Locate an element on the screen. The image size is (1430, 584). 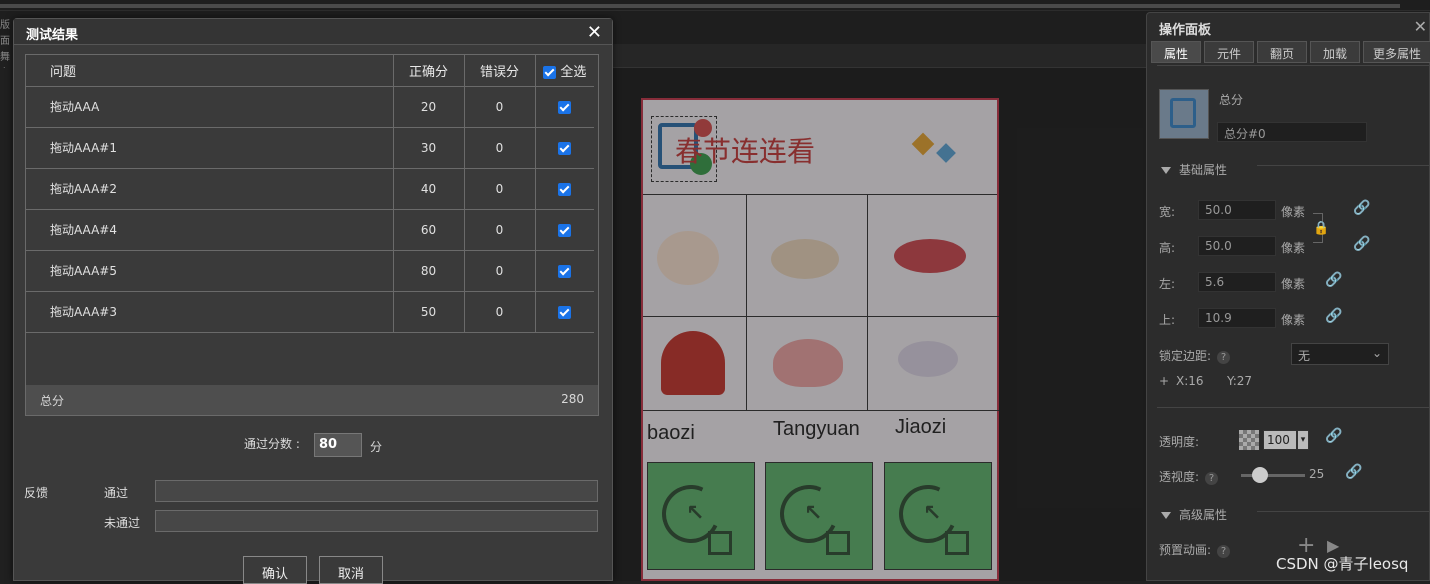
top-progress-line is located at coordinates (700, 6).